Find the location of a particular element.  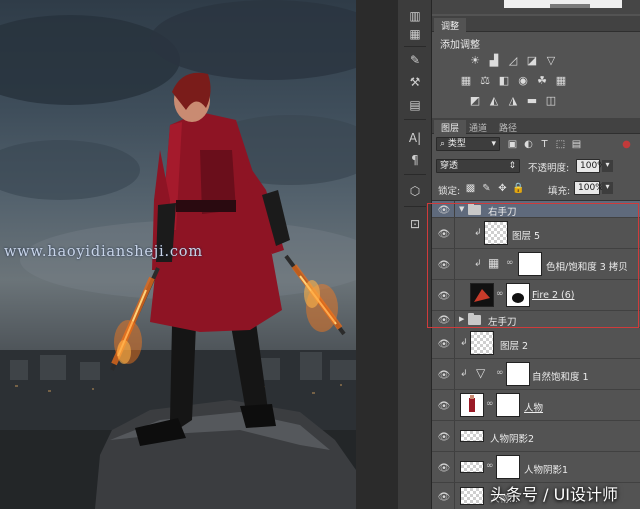

grid-icon: ▦ is located at coordinates (415, 34).